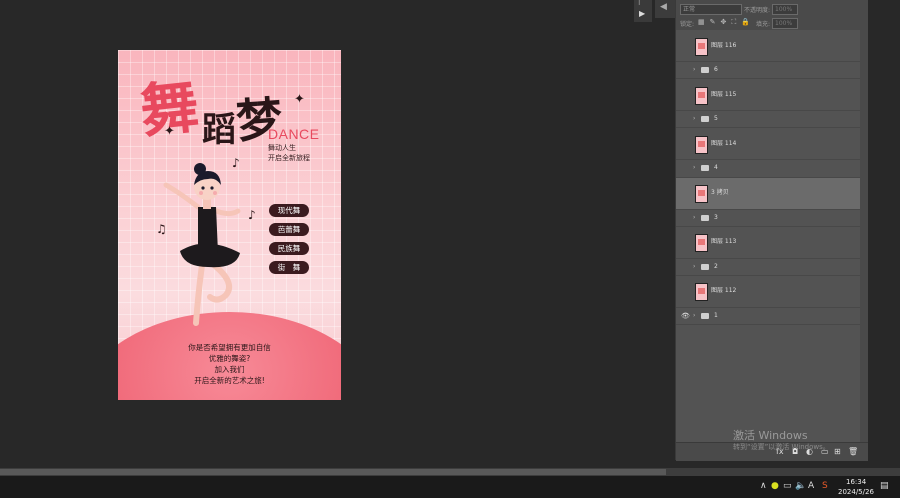 The image size is (900, 498). I want to click on volume-icon: 🔈, so click(800, 486).